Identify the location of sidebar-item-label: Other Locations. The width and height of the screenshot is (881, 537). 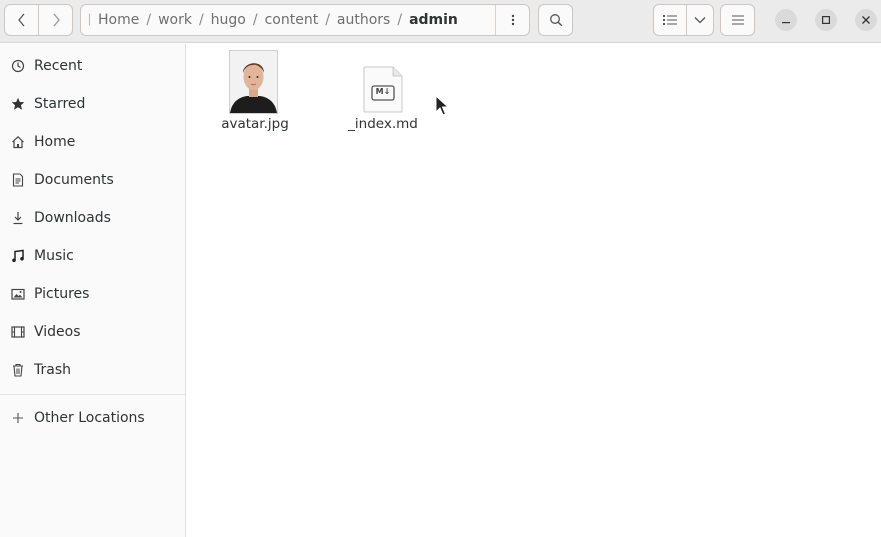
(89, 418).